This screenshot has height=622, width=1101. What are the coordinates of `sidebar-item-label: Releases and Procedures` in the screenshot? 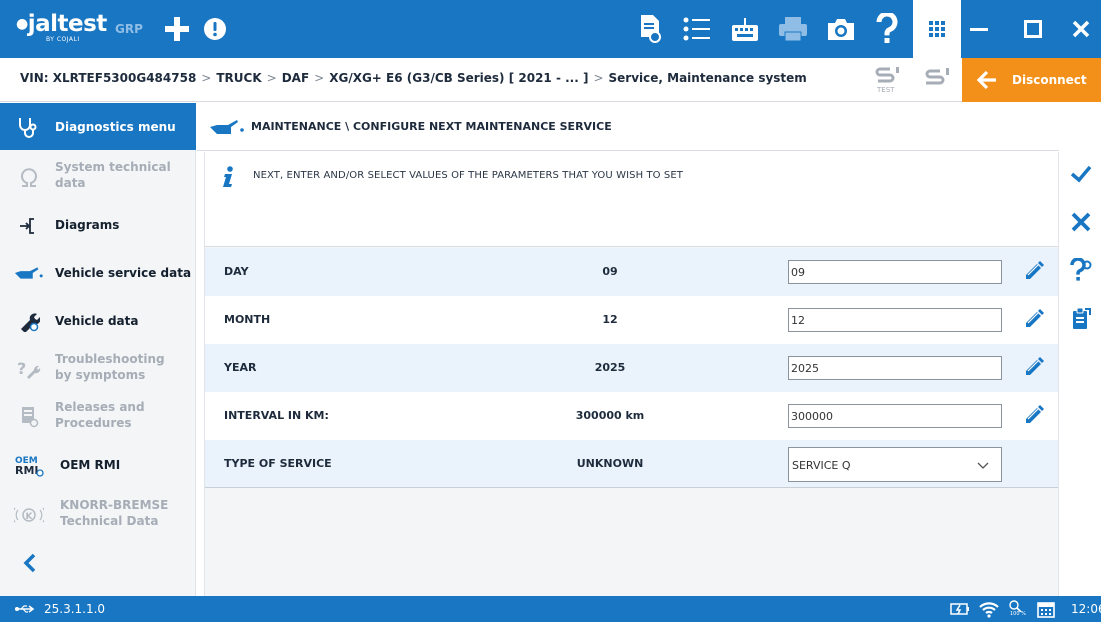 It's located at (100, 415).